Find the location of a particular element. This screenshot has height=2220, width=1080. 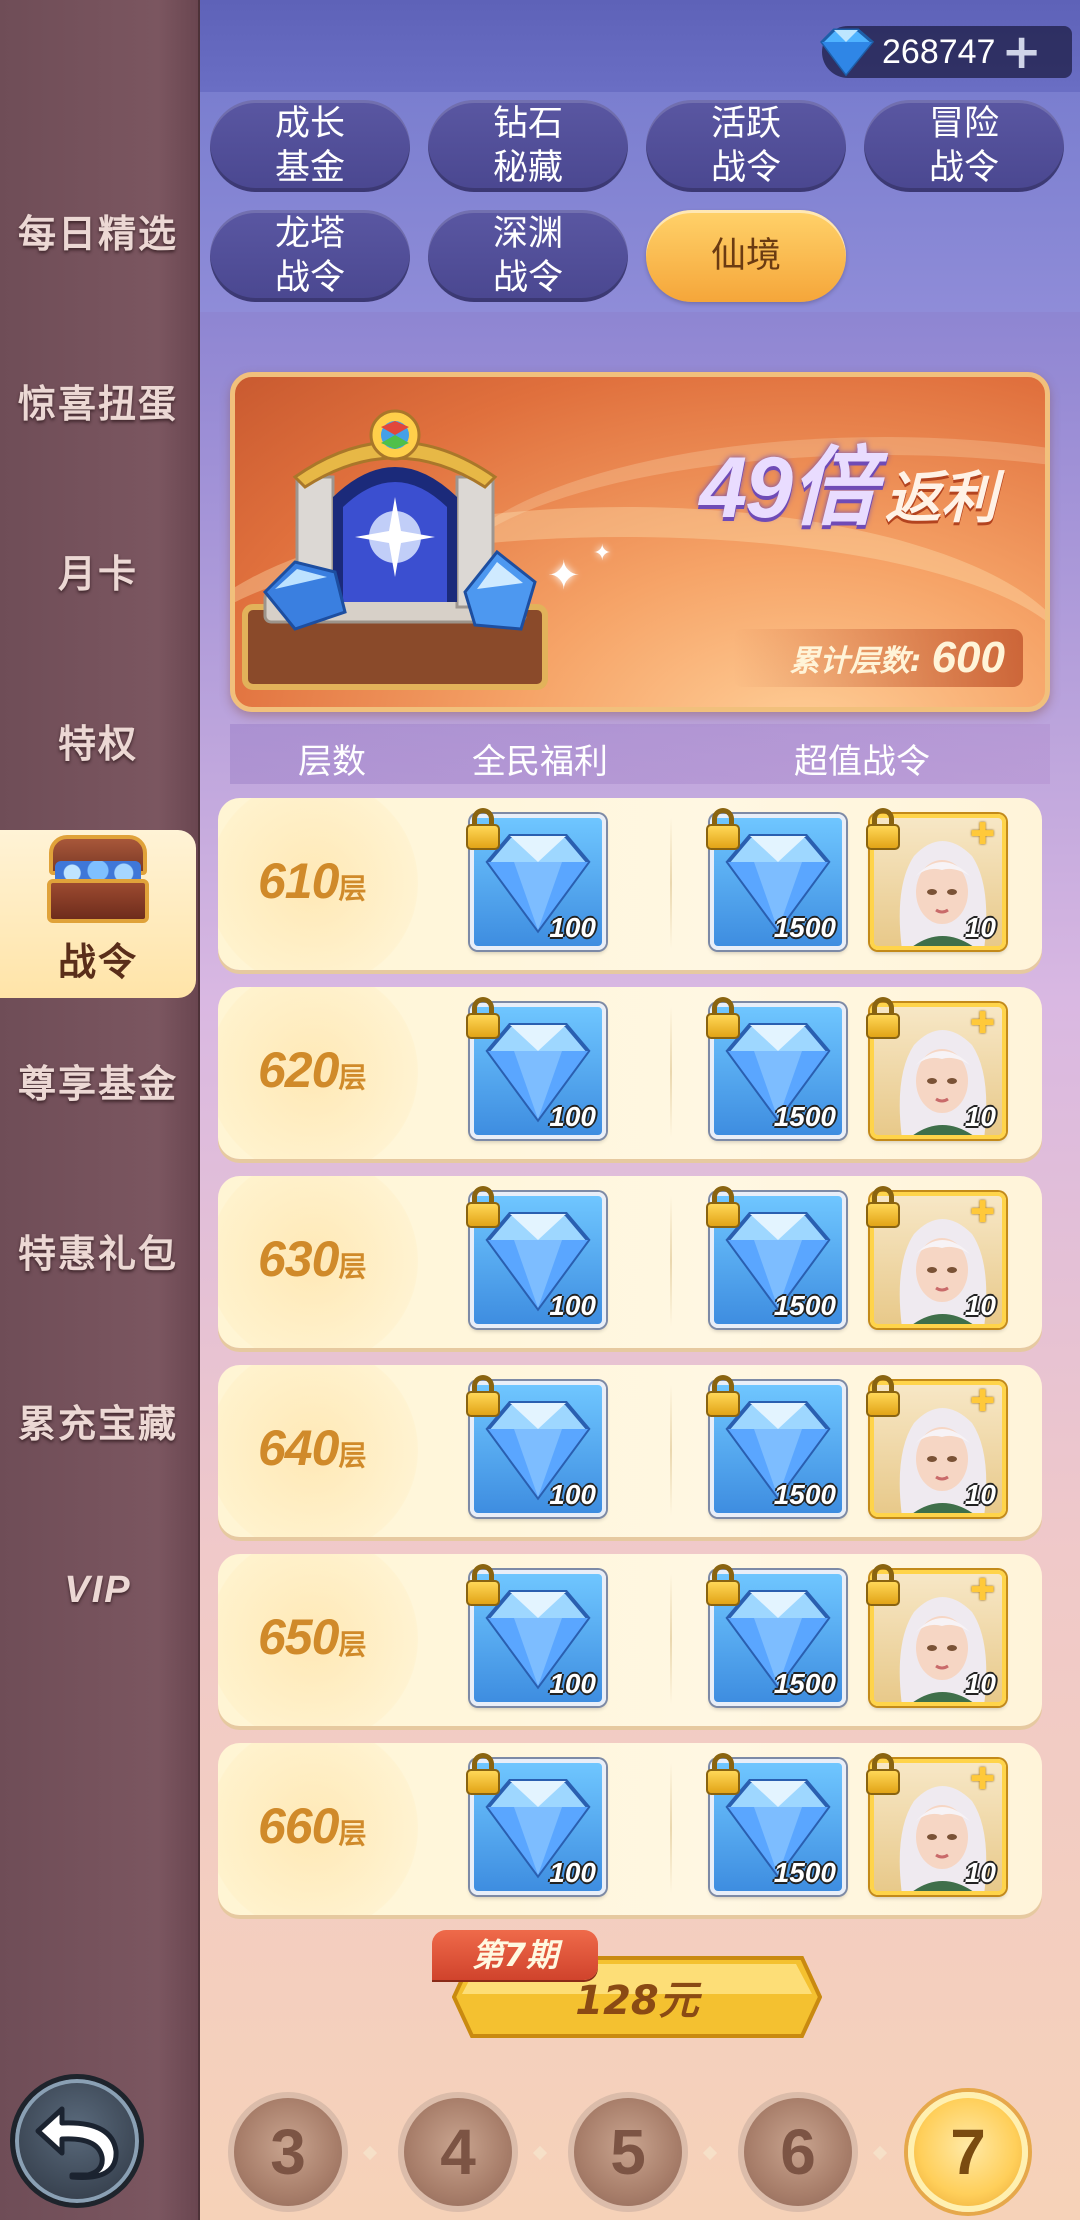

floor-number: 630层 is located at coordinates (312, 1259).